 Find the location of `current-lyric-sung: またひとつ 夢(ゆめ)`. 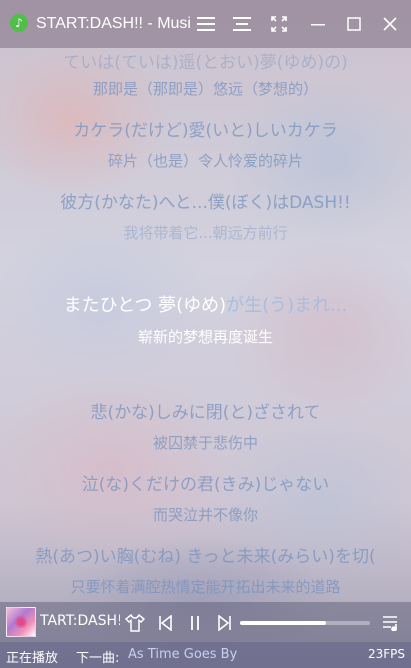

current-lyric-sung: またひとつ 夢(ゆめ) is located at coordinates (145, 305).